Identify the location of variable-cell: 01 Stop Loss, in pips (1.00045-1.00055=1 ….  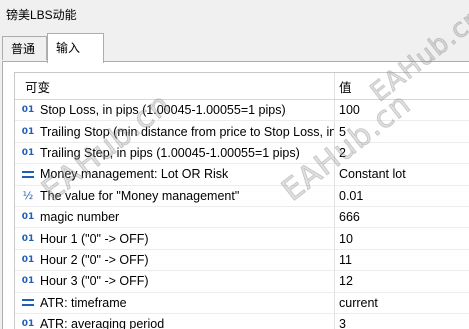
(175, 110).